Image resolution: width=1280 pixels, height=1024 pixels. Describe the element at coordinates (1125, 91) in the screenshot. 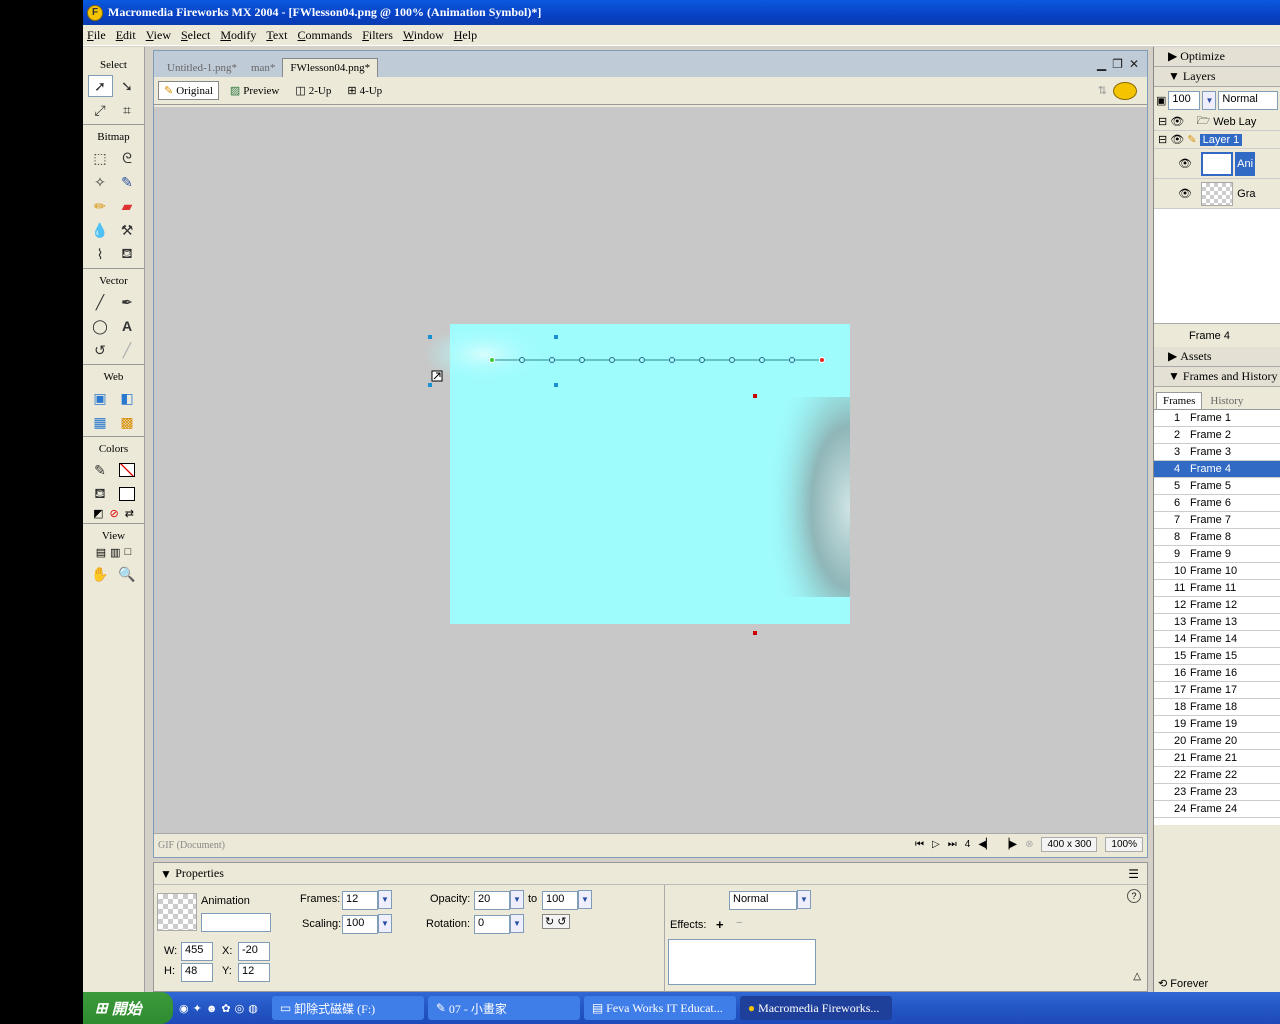

I see `fireworks-jump-icon` at that location.